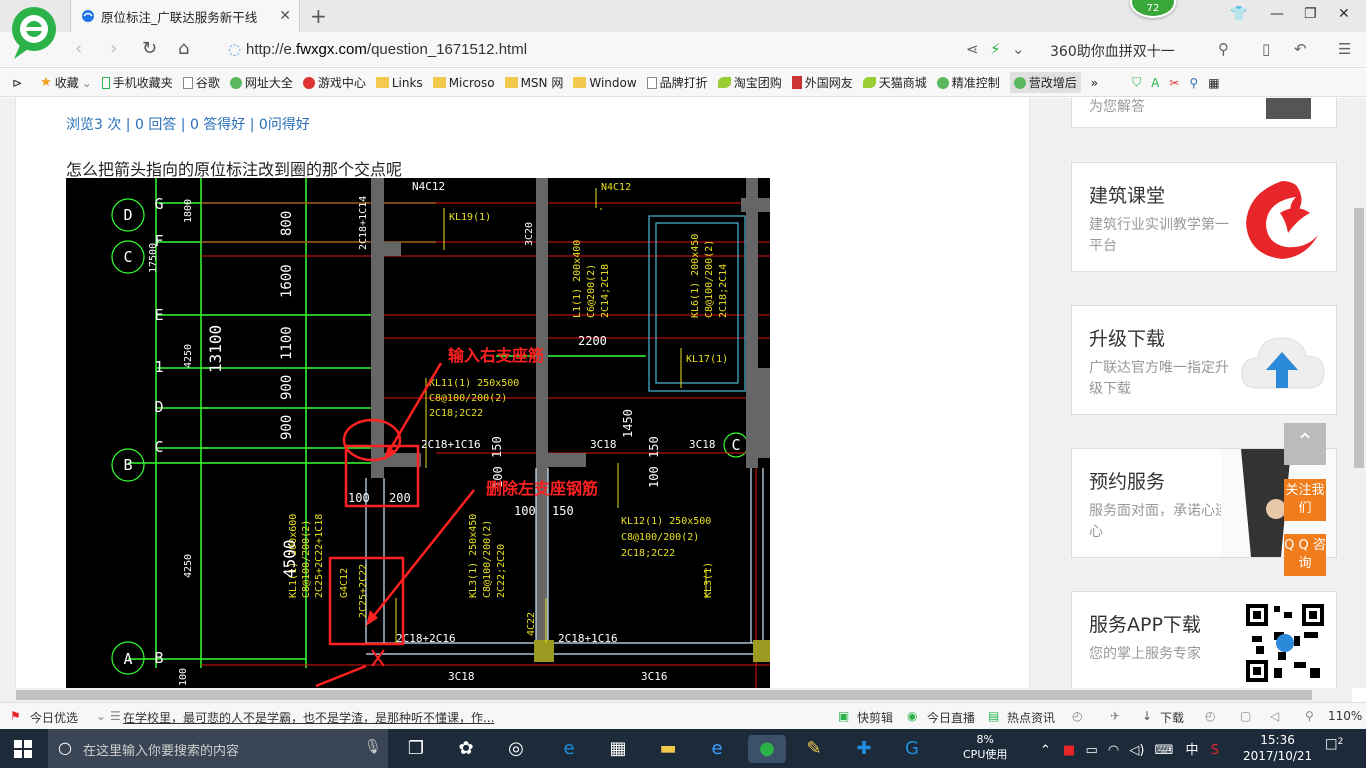  What do you see at coordinates (113, 48) in the screenshot?
I see `forward-icon: ›` at bounding box center [113, 48].